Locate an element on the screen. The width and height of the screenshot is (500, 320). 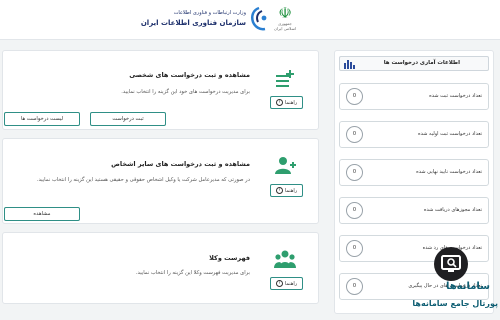
government-emblem-logo: ☫ جمهوری اسلامی ایران is located at coordinates (285, 19).